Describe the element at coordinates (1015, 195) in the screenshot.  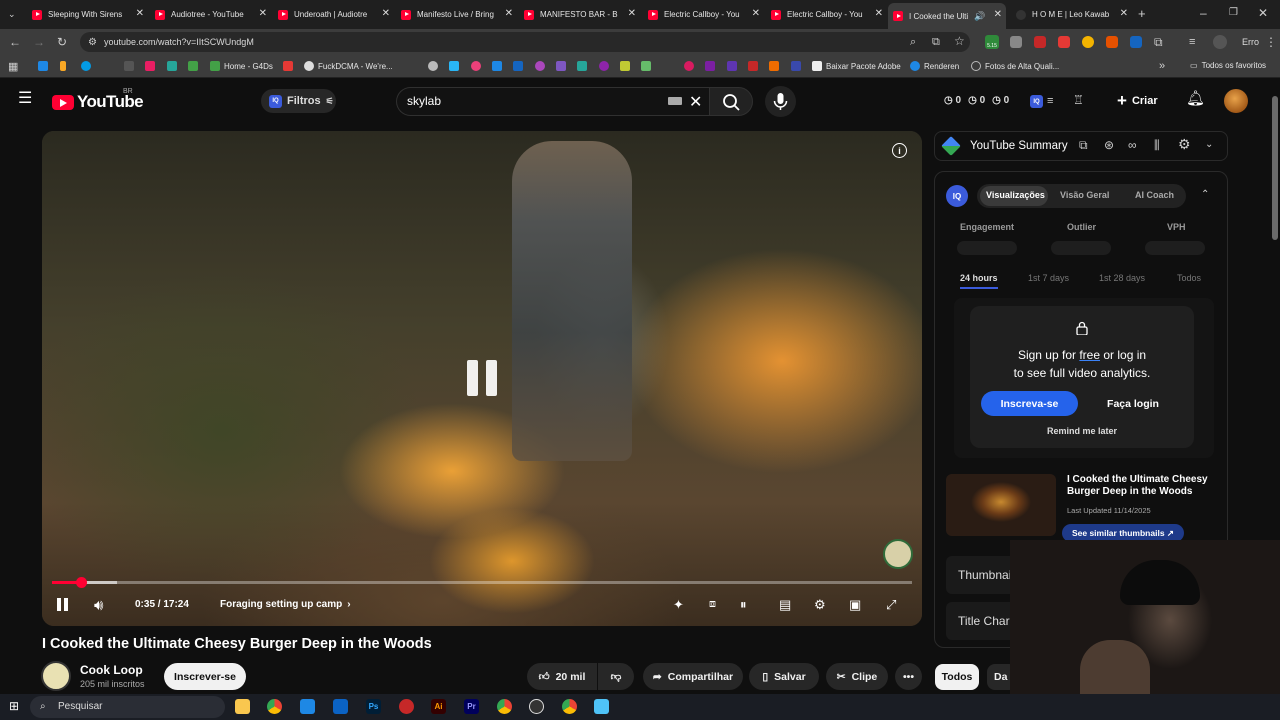
I see `tab-visualizacoes: Visualizações` at that location.